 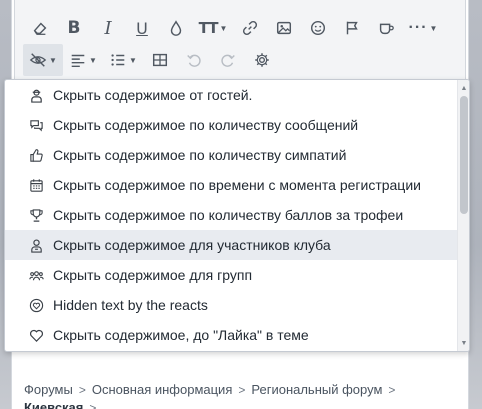 What do you see at coordinates (162, 389) in the screenshot?
I see `breadcrumb-item-main-info: Основная информация` at bounding box center [162, 389].